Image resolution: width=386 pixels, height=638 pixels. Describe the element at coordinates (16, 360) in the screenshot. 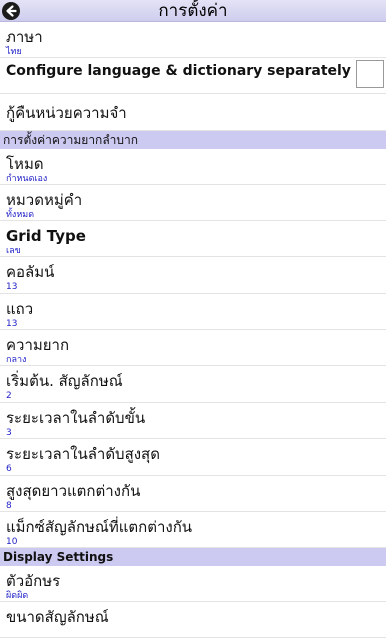

I see `setting-value: กลาง` at that location.